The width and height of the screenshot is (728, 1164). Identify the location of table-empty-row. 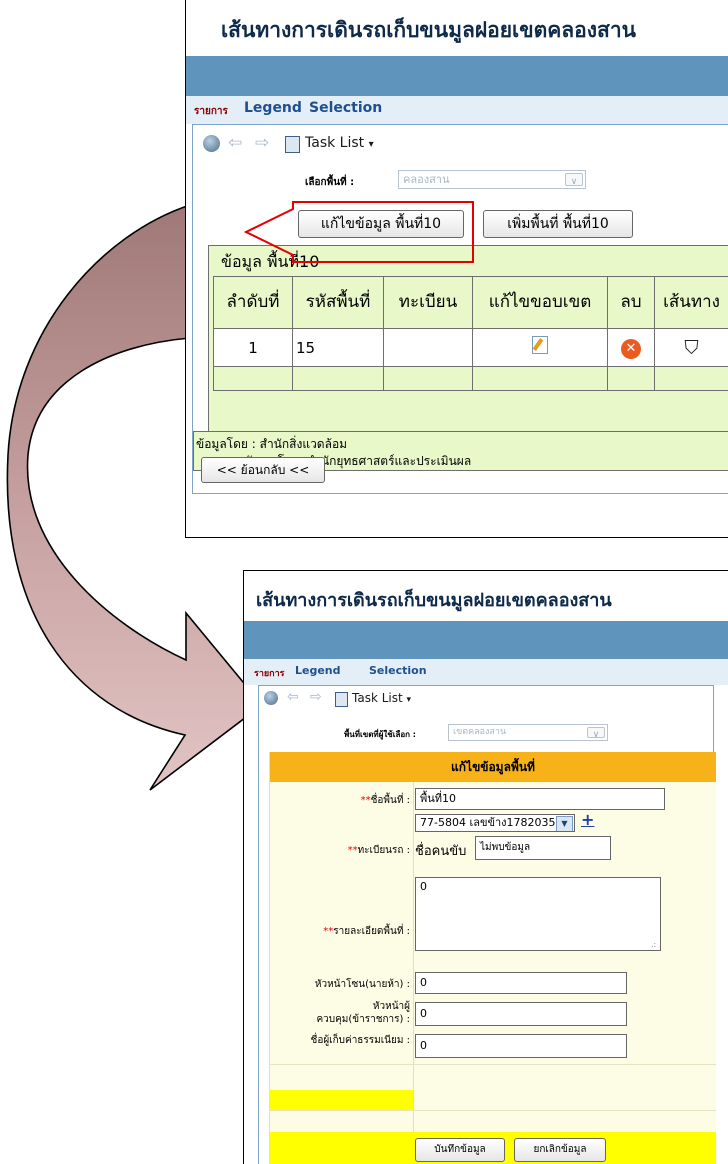
(470, 378).